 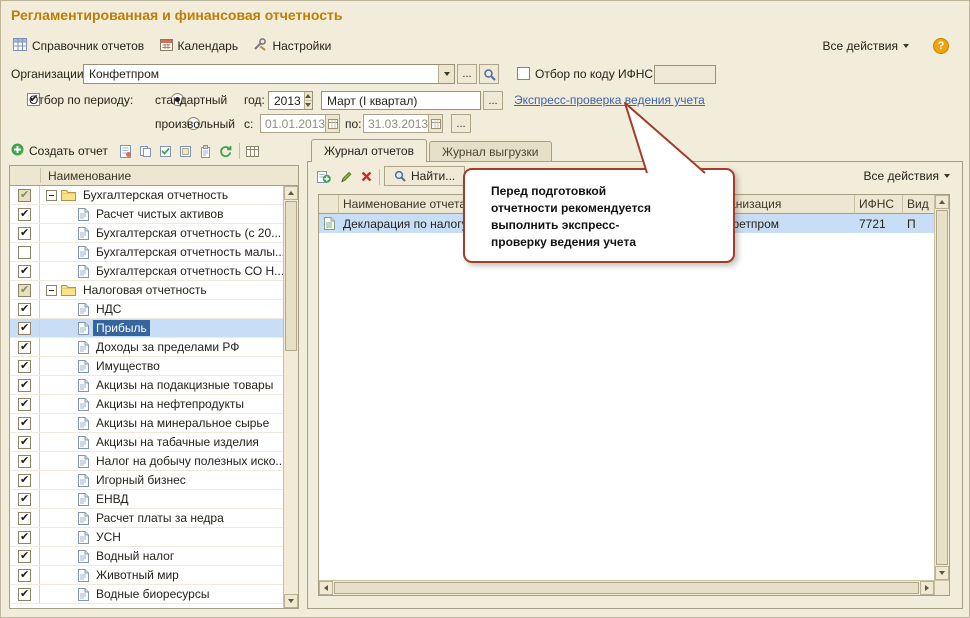 What do you see at coordinates (346, 176) in the screenshot?
I see `edit-report-button` at bounding box center [346, 176].